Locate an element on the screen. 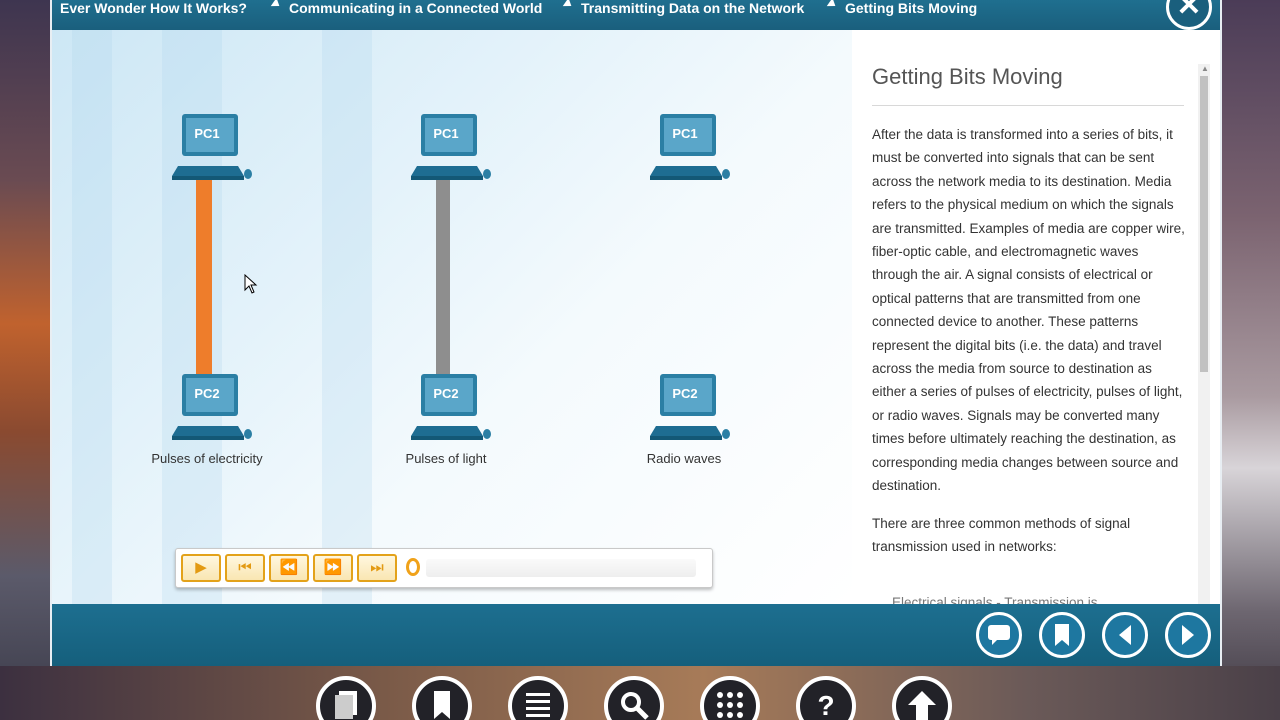  previous-icon is located at coordinates (1125, 635).